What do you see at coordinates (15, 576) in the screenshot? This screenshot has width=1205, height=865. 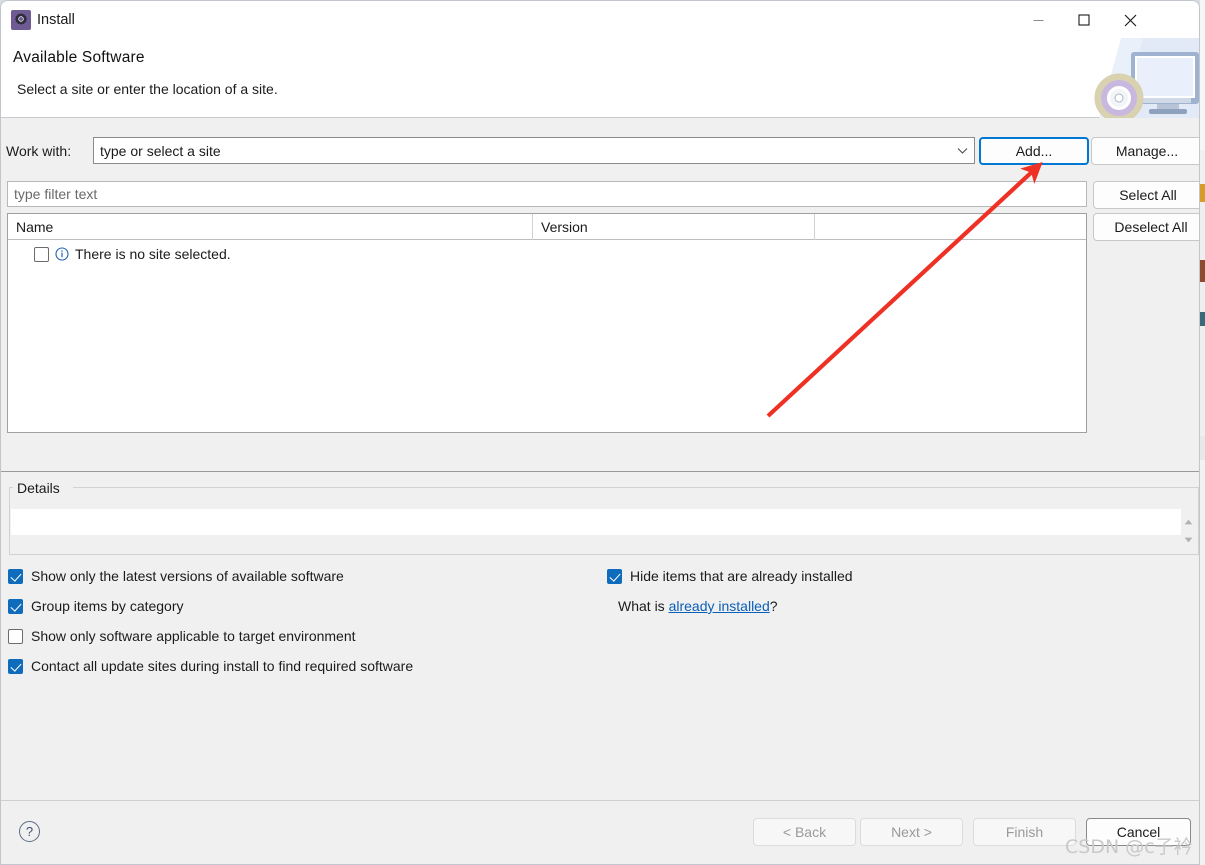 I see `checkbox-show-latest-versions` at bounding box center [15, 576].